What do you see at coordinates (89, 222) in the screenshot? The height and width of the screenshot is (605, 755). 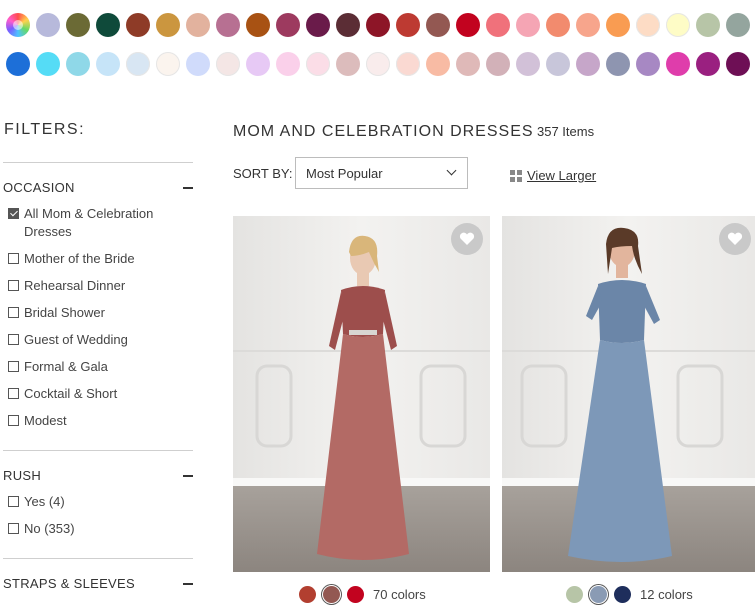 I see `filter-option-label: All Mom & Celebration Dresses` at bounding box center [89, 222].